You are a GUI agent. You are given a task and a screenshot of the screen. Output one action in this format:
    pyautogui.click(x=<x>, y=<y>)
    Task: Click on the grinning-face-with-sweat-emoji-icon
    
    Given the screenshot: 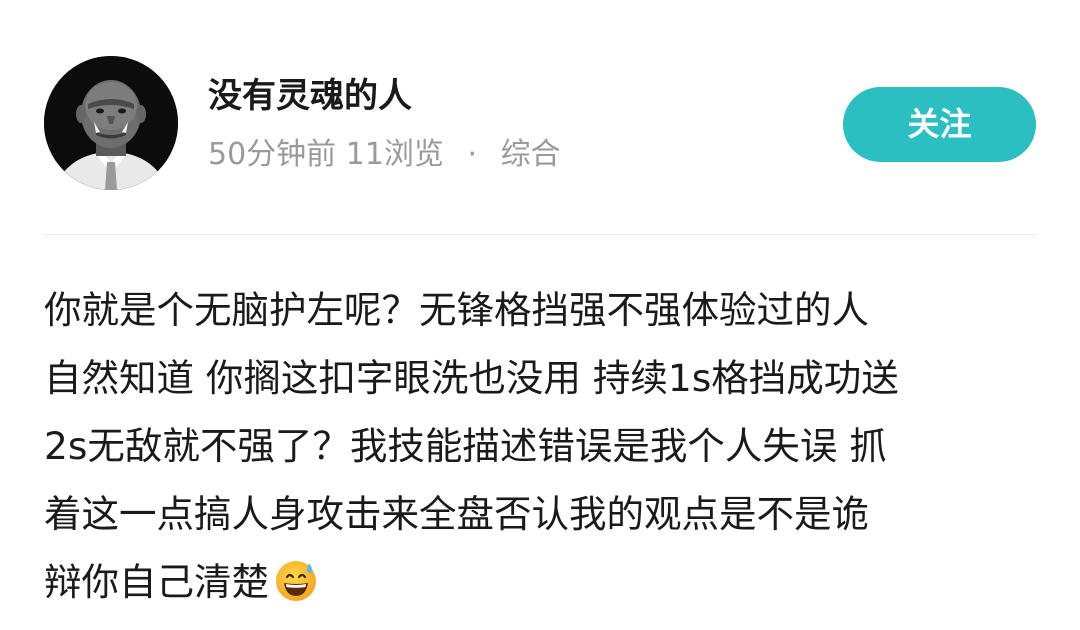 What is the action you would take?
    pyautogui.click(x=296, y=581)
    